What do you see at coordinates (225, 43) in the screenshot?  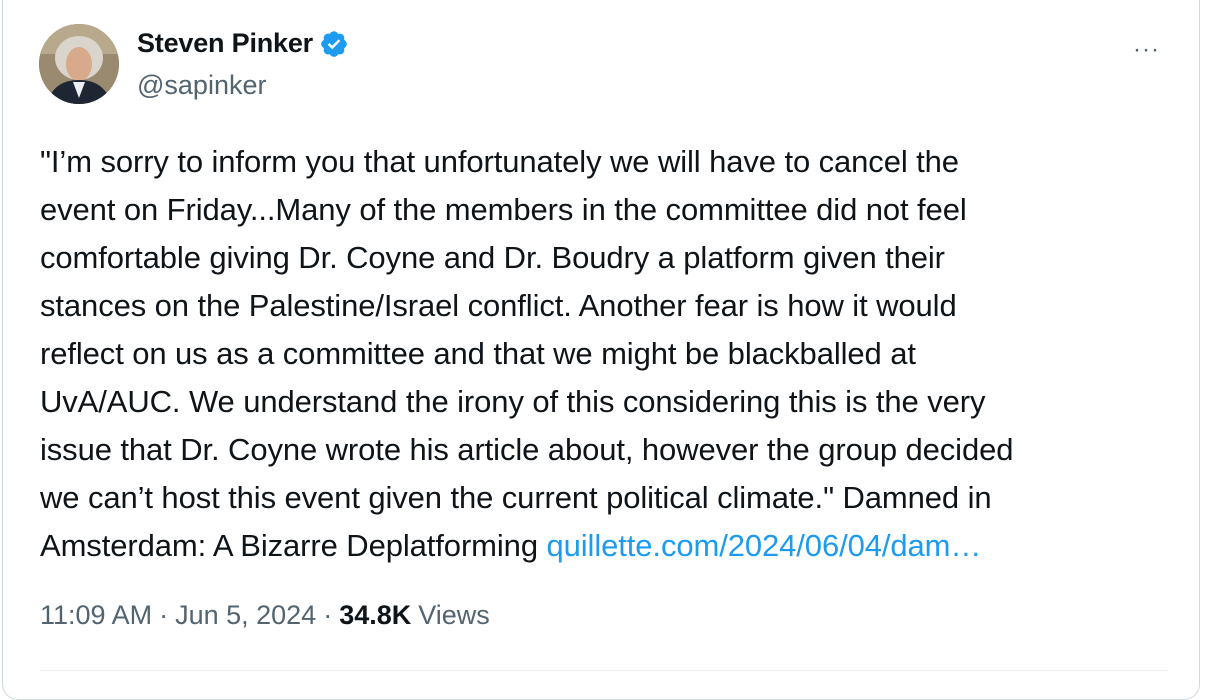 I see `author-name: Steven Pinker` at bounding box center [225, 43].